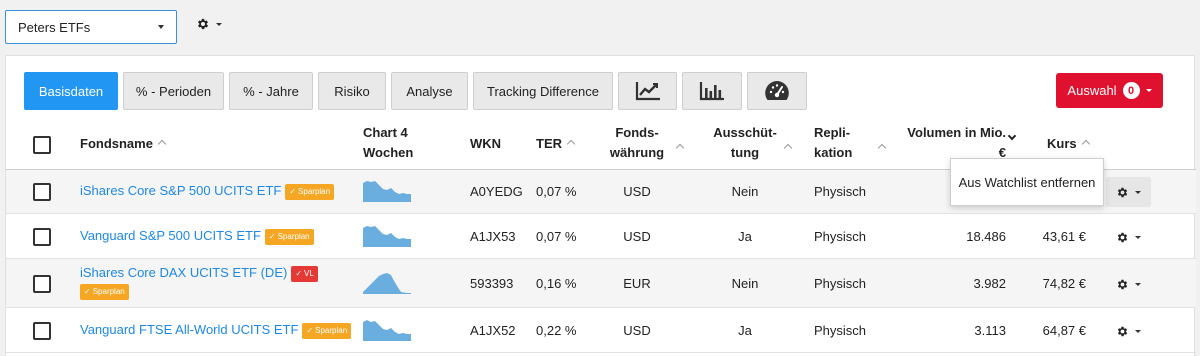 This screenshot has height=356, width=1200. I want to click on watchlist-select: Peters ETFs, so click(91, 27).